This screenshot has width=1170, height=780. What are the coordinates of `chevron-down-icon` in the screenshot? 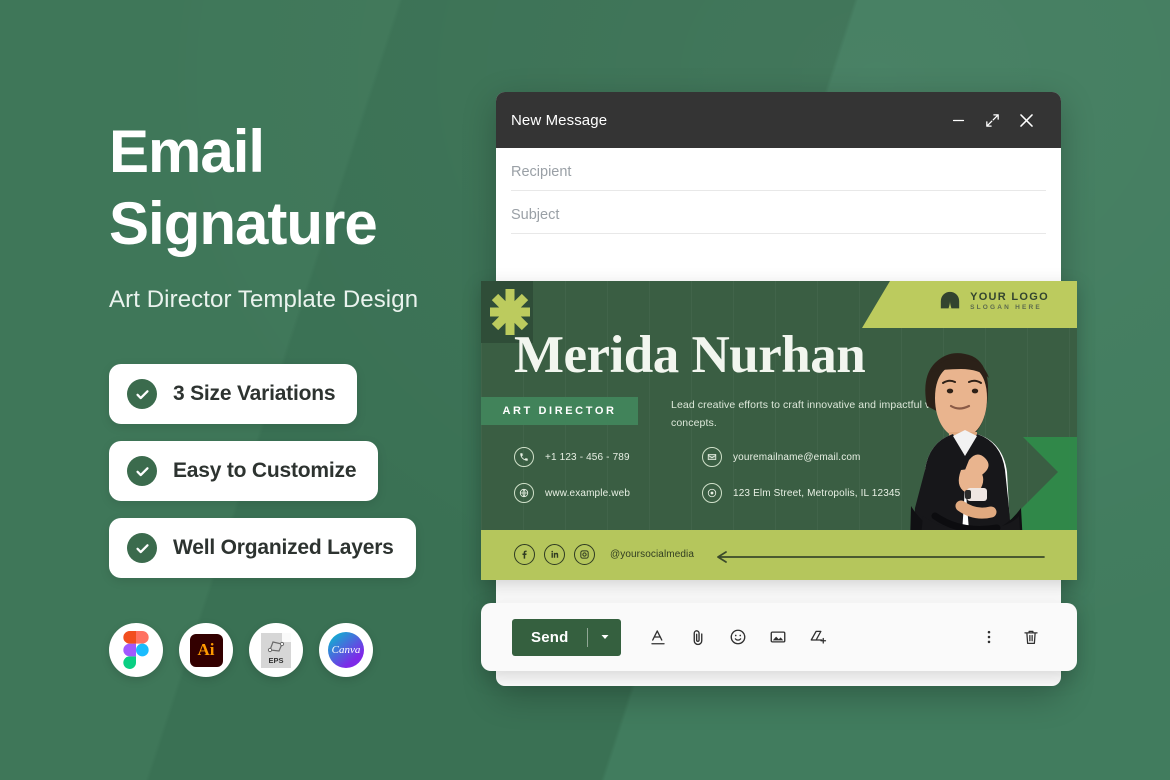 It's located at (604, 637).